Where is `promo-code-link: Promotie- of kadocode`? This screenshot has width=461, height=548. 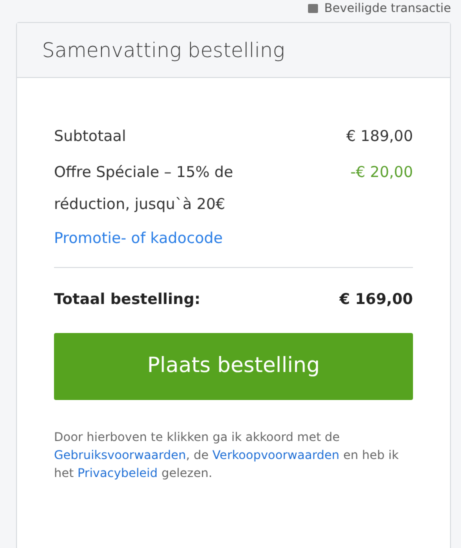 promo-code-link: Promotie- of kadocode is located at coordinates (233, 238).